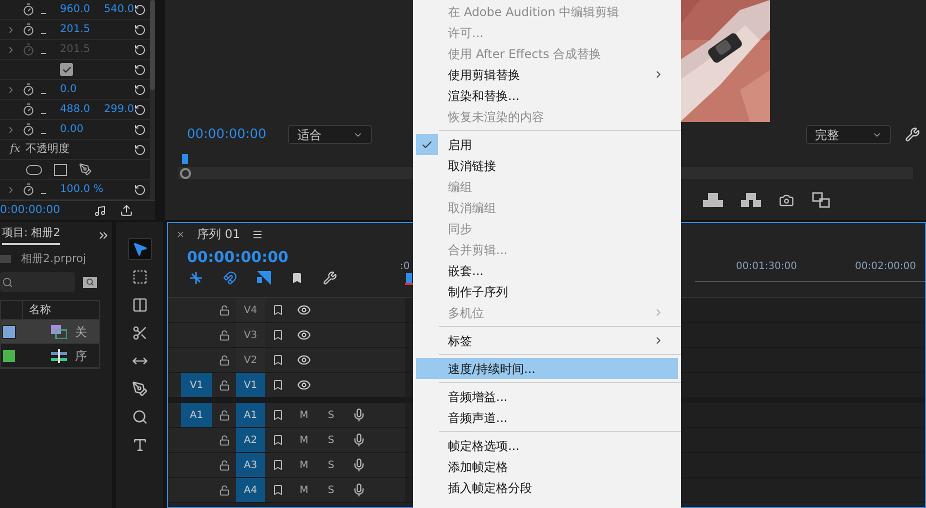  I want to click on param-value: 201.5, so click(82, 30).